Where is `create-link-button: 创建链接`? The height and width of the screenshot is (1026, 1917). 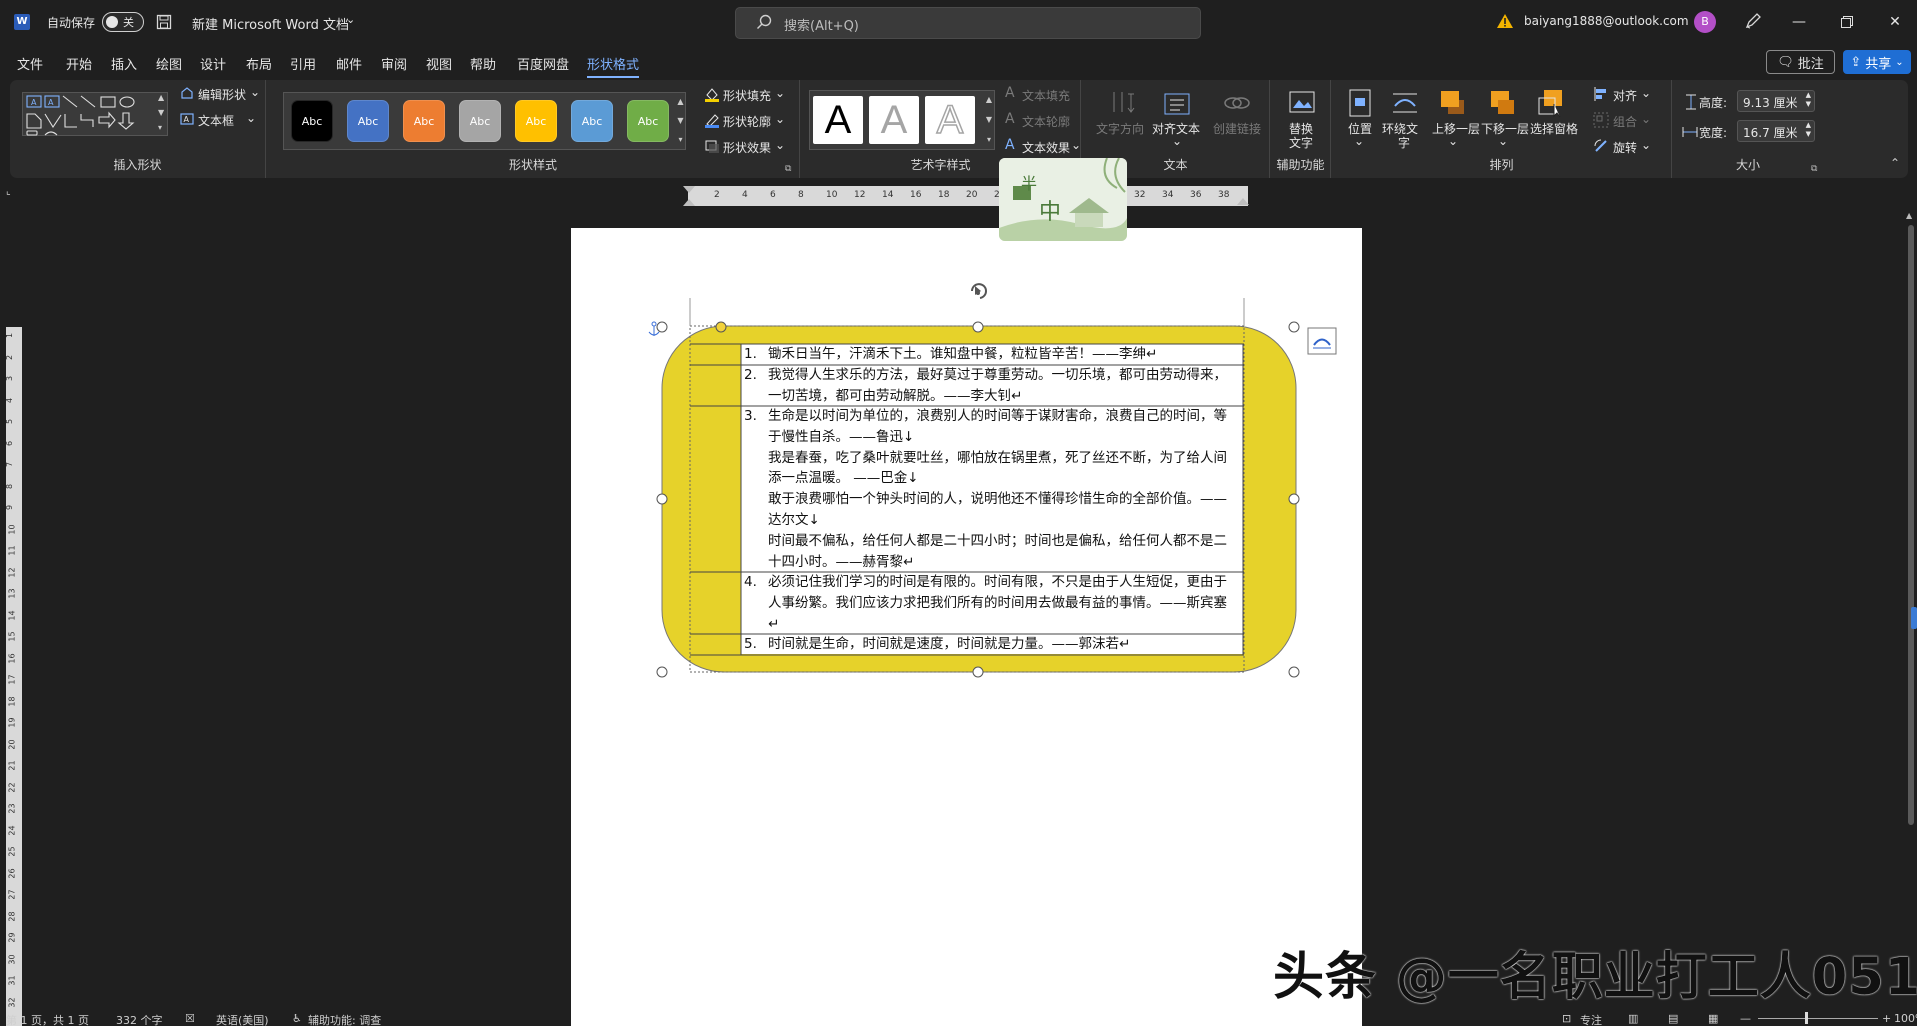
create-link-button: 创建链接 is located at coordinates (1237, 128).